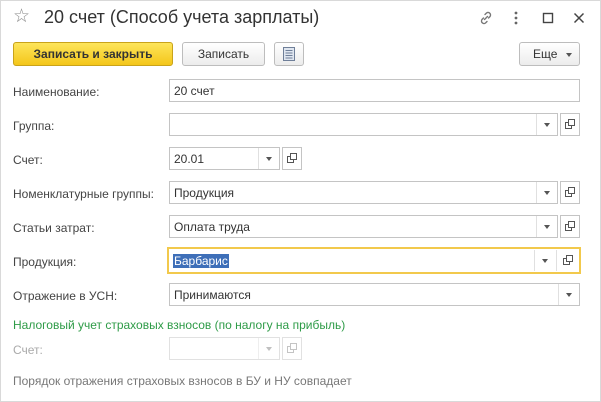  Describe the element at coordinates (224, 158) in the screenshot. I see `account-field: 20.01` at that location.